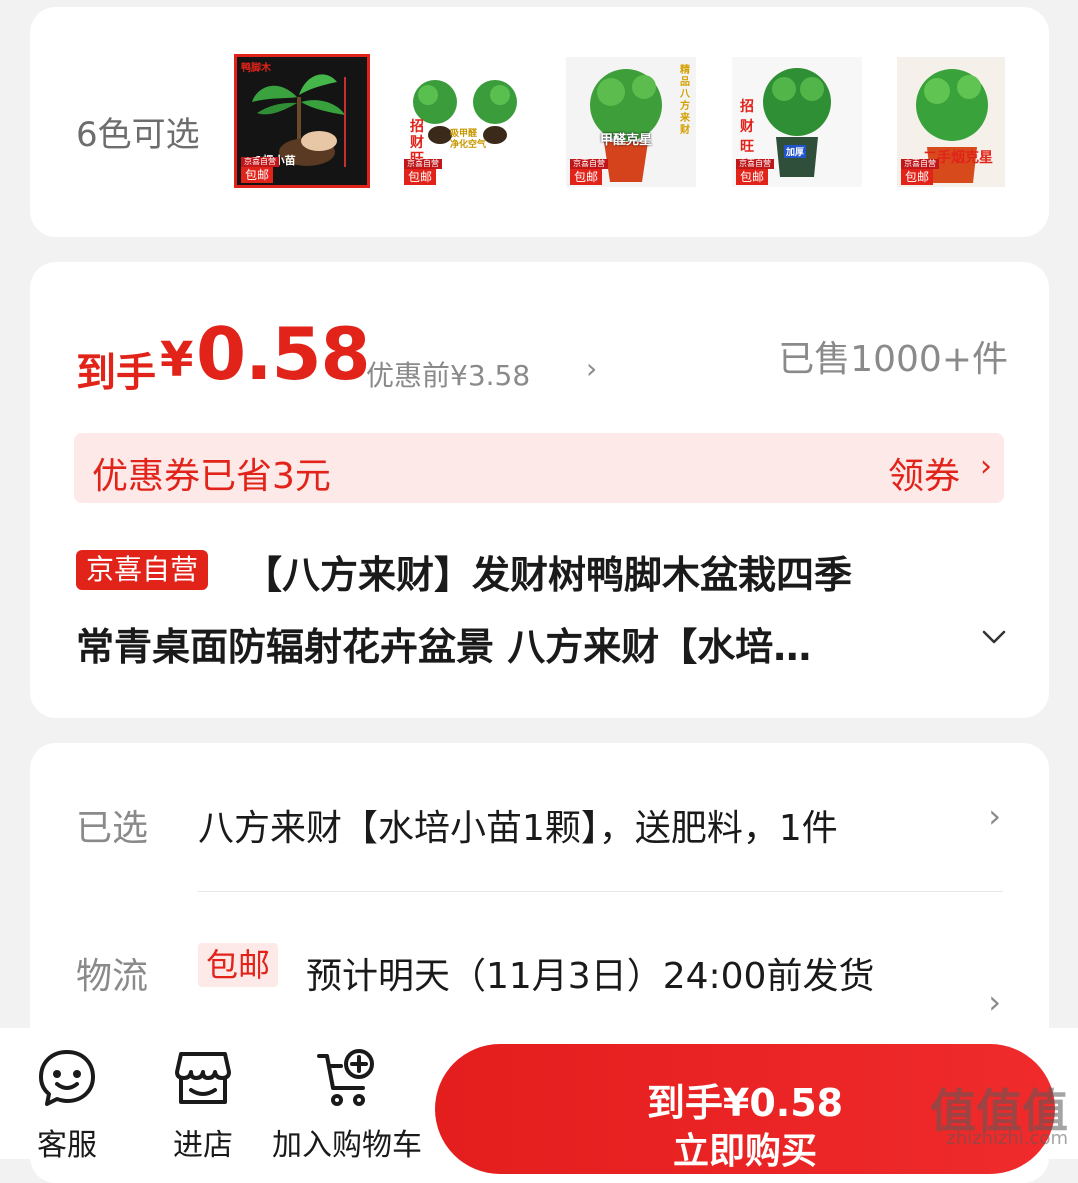 Image resolution: width=1078 pixels, height=1183 pixels. Describe the element at coordinates (548, 575) in the screenshot. I see `product-title-line1: 【八方来财】发财树鸭脚木盆栽四季` at that location.